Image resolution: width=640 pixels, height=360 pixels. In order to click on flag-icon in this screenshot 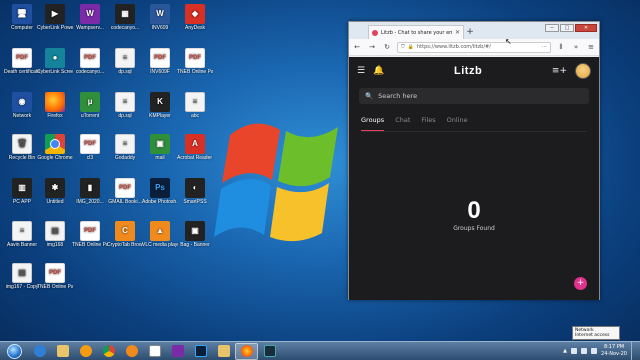, I will do `click(574, 351)`.